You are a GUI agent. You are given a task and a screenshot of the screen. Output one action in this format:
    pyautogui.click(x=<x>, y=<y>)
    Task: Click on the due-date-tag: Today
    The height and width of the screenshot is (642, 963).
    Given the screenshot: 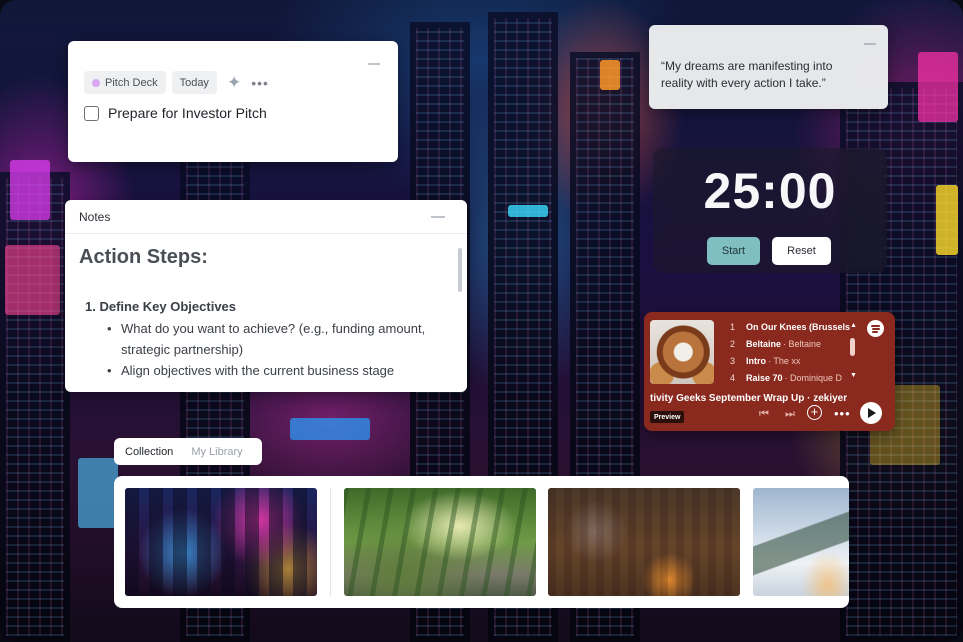 What is the action you would take?
    pyautogui.click(x=194, y=82)
    